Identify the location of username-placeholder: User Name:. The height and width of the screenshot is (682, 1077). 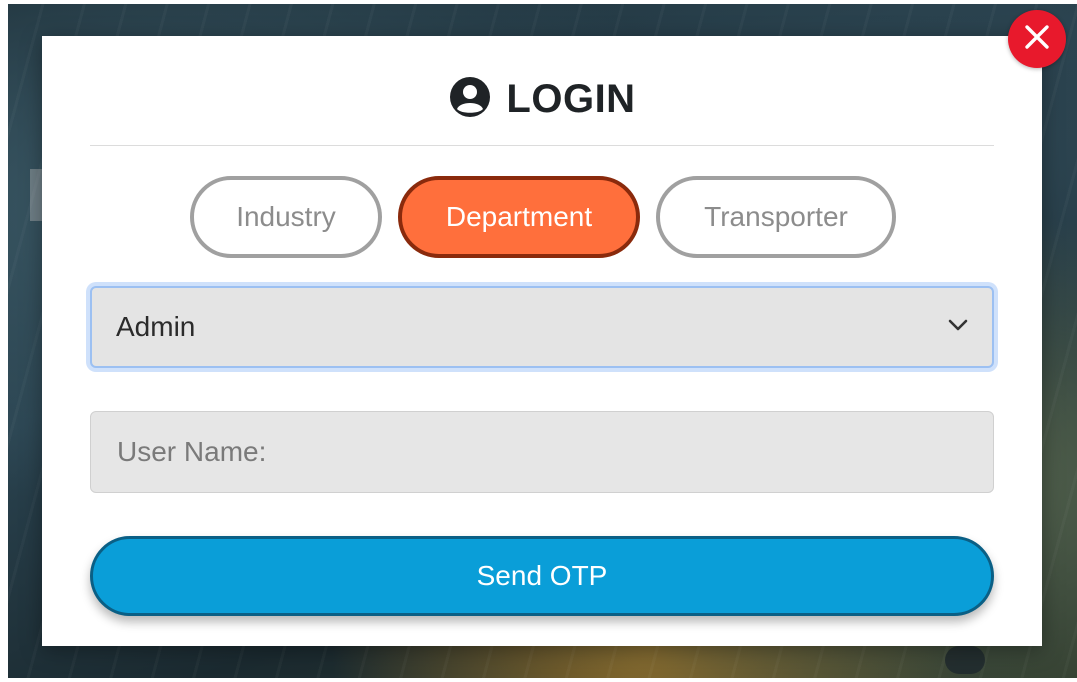
(192, 451).